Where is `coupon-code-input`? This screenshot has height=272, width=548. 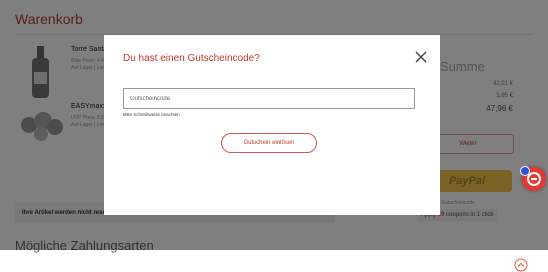
coupon-code-input is located at coordinates (269, 98).